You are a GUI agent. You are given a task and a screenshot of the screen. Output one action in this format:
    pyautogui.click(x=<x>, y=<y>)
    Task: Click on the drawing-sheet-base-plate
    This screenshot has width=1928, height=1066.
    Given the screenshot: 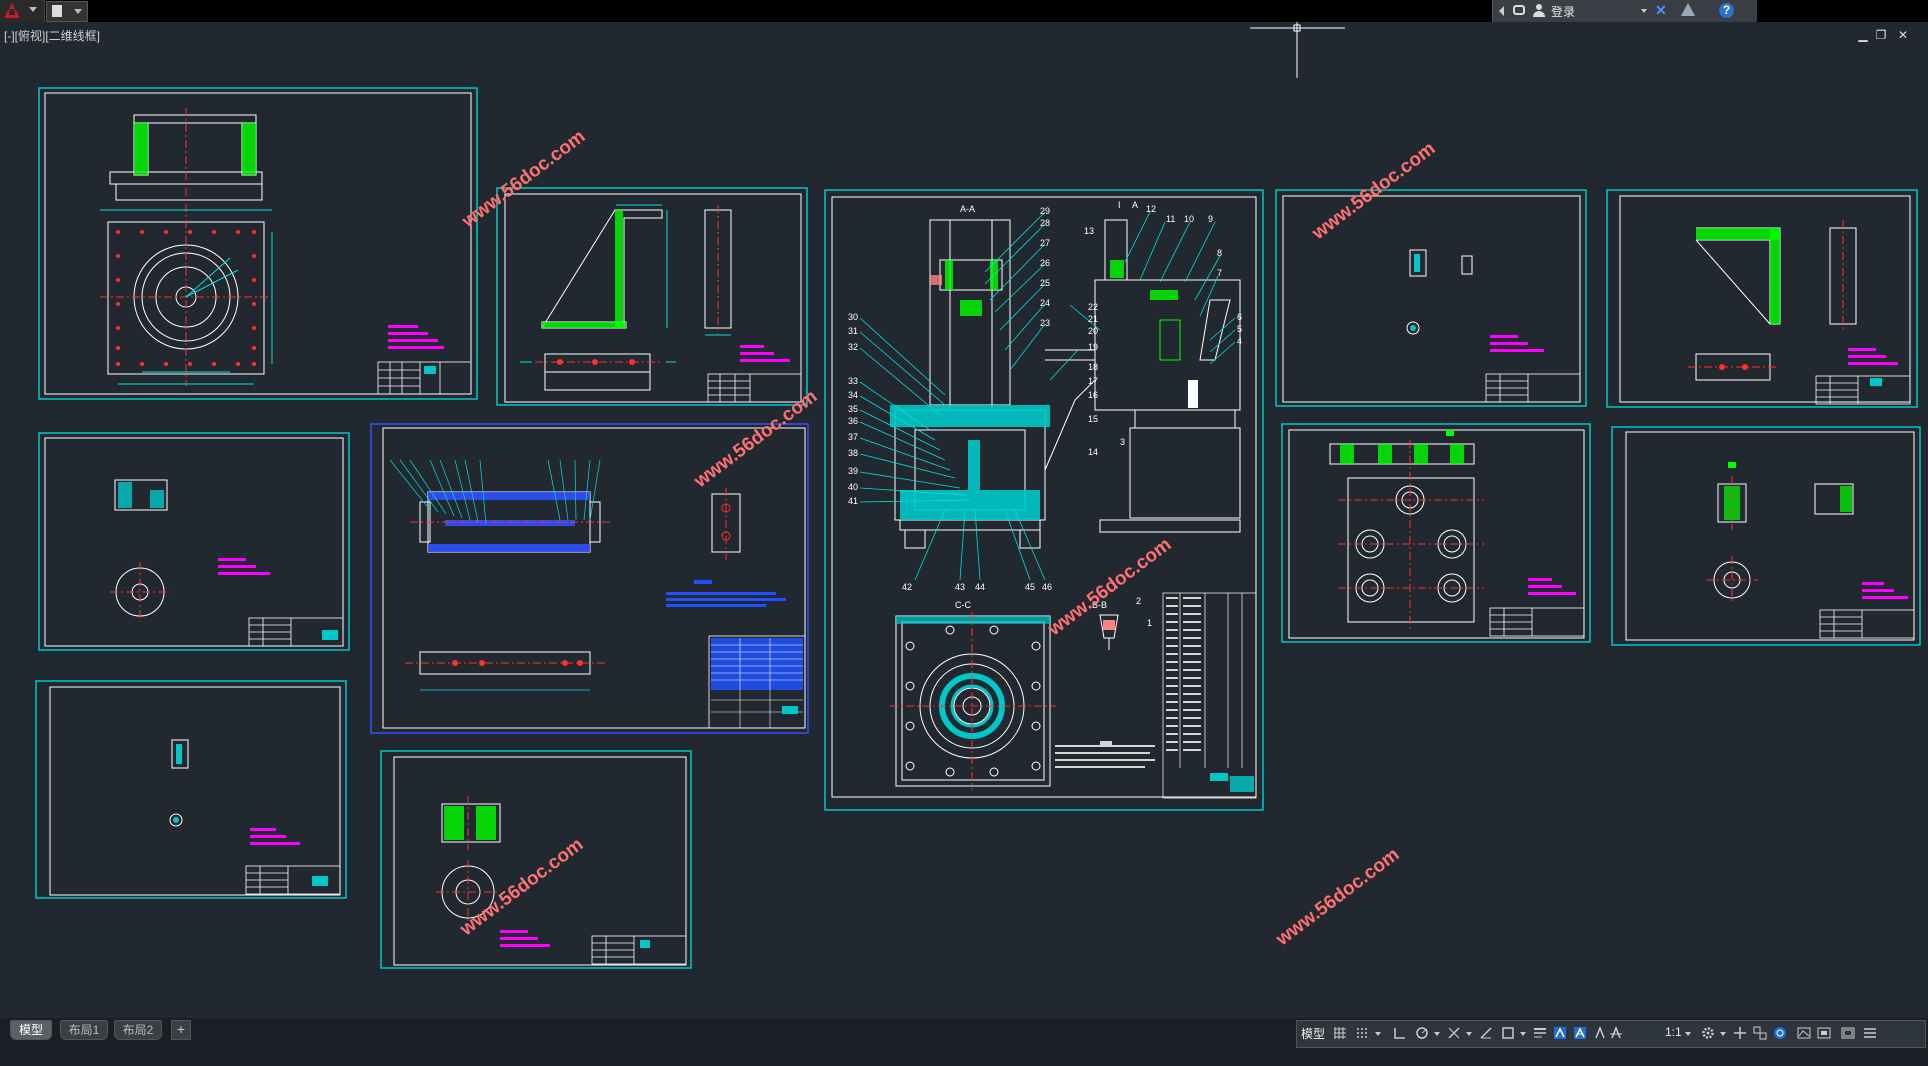 What is the action you would take?
    pyautogui.click(x=258, y=243)
    